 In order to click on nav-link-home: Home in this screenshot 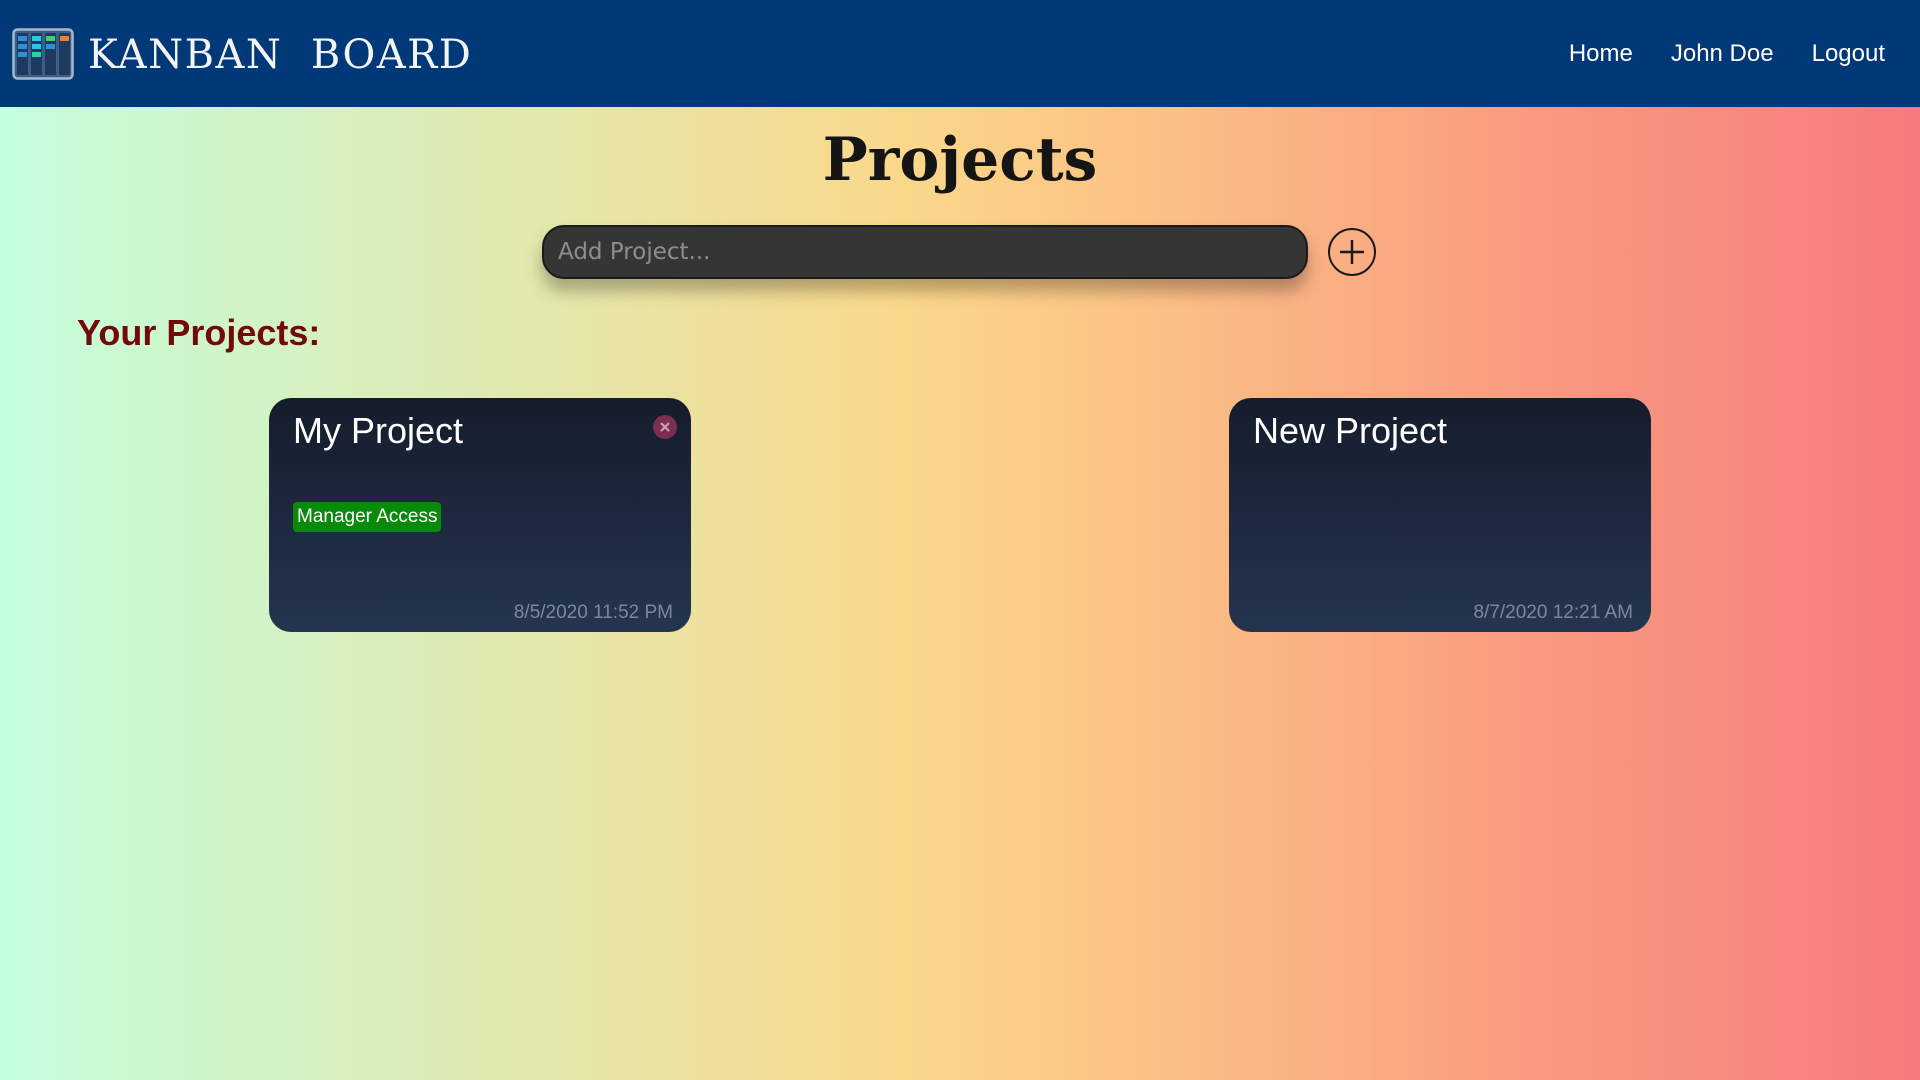, I will do `click(1601, 54)`.